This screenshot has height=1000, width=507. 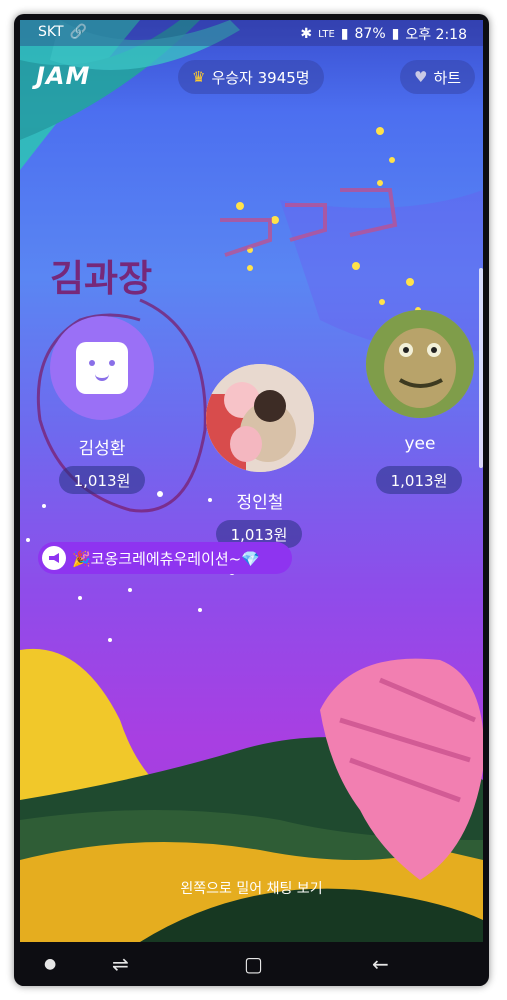 What do you see at coordinates (306, 34) in the screenshot?
I see `bluetooth-icon: ✱` at bounding box center [306, 34].